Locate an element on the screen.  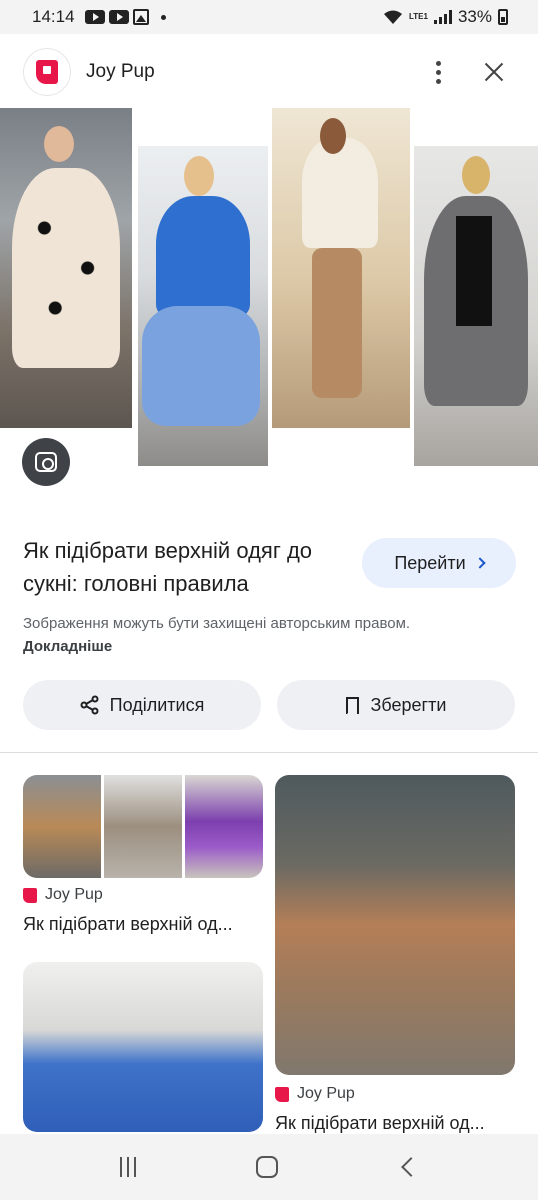
close-icon is located at coordinates (494, 72).